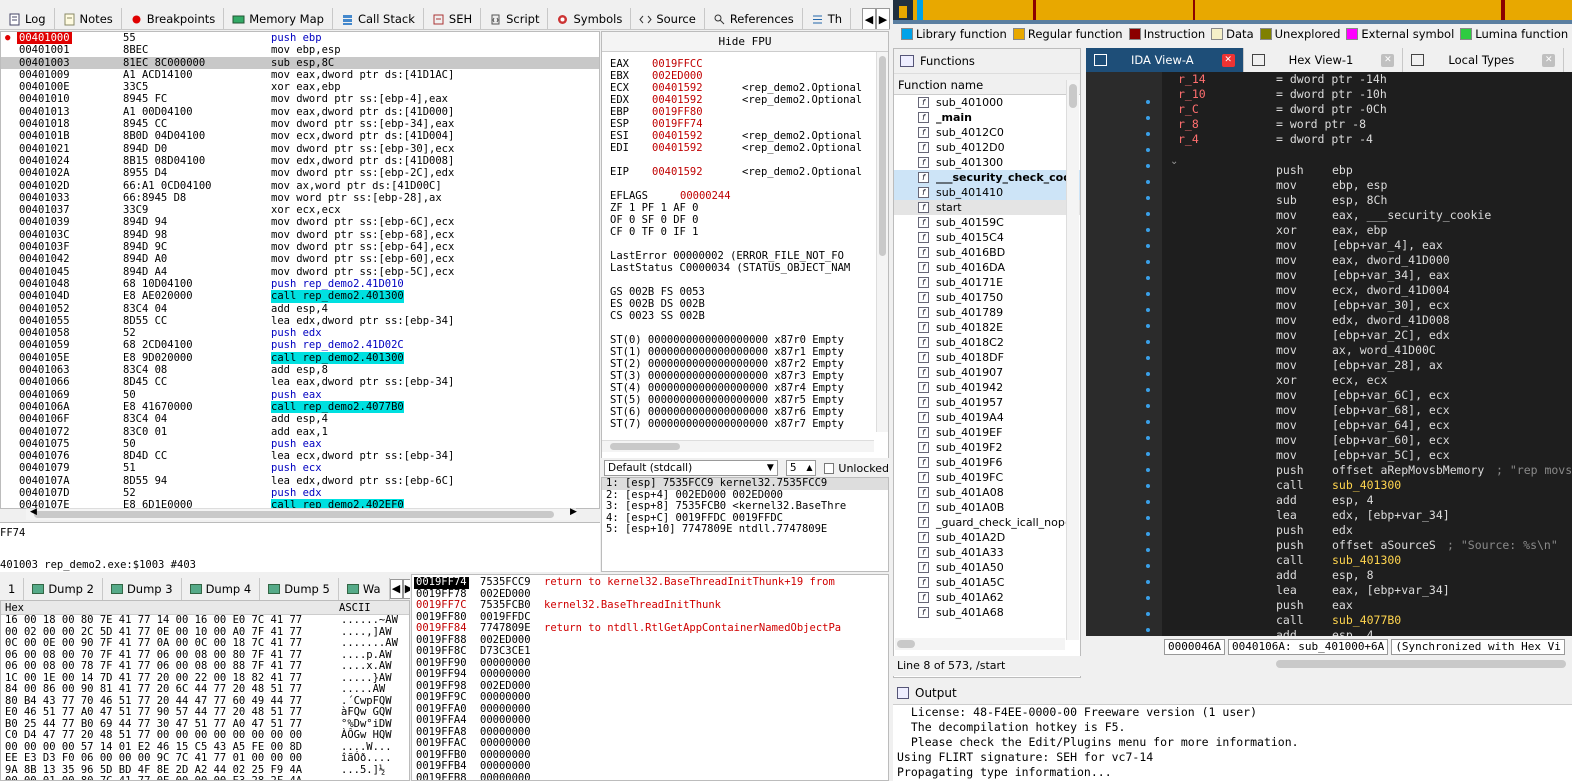 The height and width of the screenshot is (781, 1572). What do you see at coordinates (987, 297) in the screenshot?
I see `function-item: f sub_401750` at bounding box center [987, 297].